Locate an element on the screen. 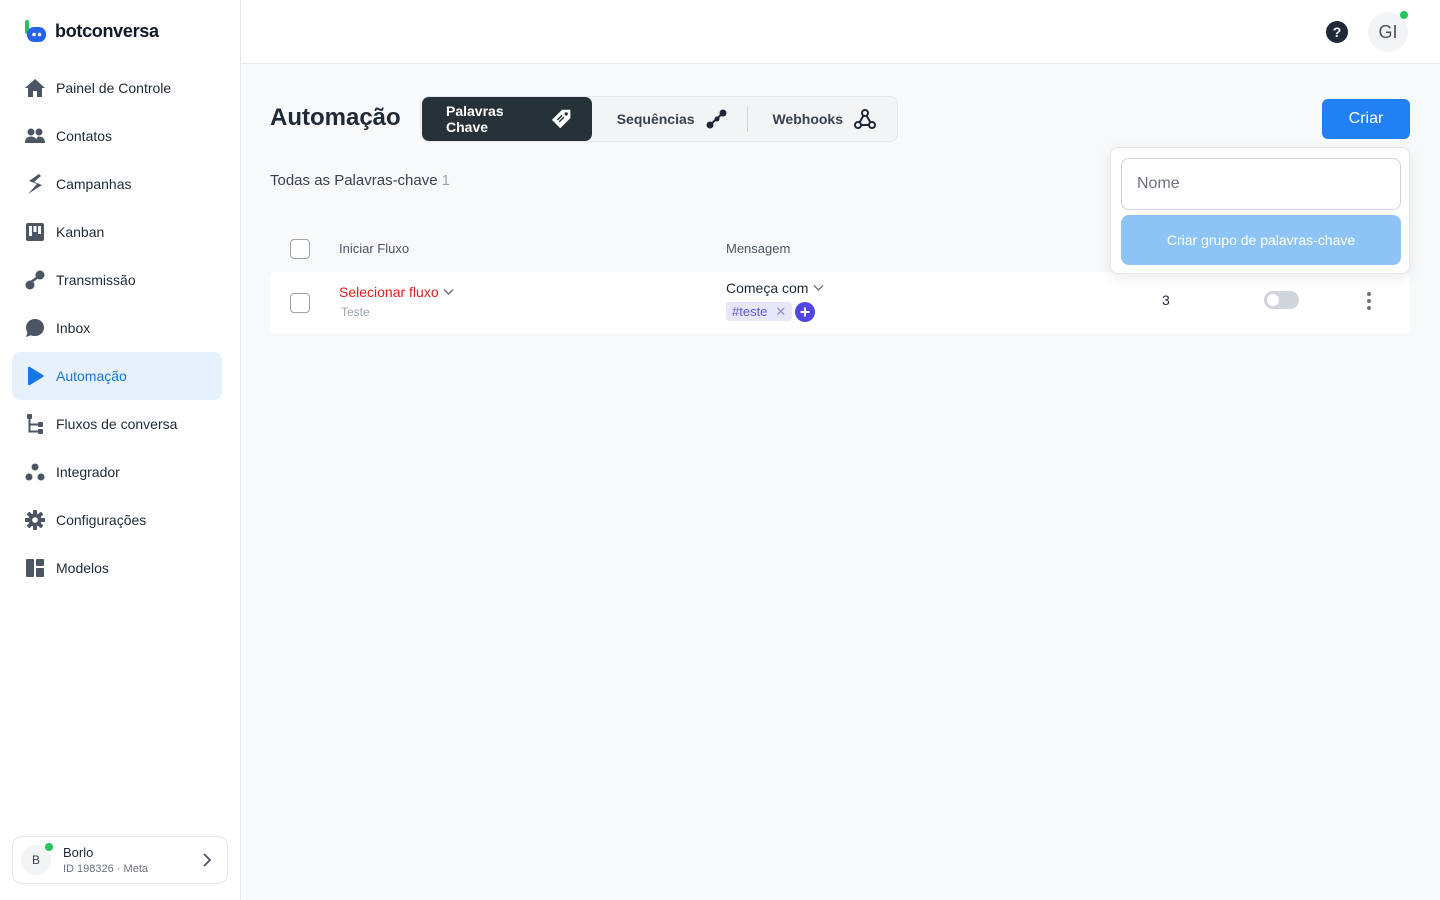 Image resolution: width=1440 pixels, height=900 pixels. automation-play-icon is located at coordinates (35, 376).